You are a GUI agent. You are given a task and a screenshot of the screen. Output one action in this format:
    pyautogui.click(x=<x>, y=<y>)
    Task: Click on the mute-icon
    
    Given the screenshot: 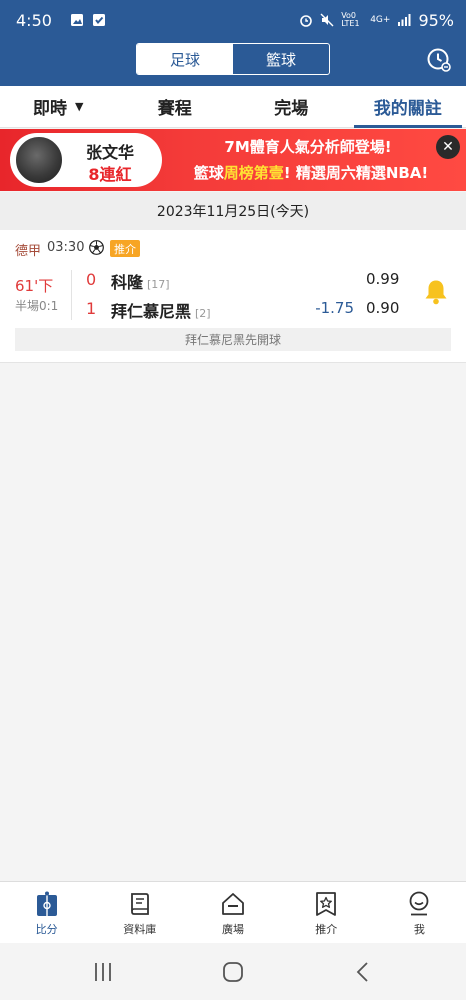 What is the action you would take?
    pyautogui.click(x=327, y=20)
    